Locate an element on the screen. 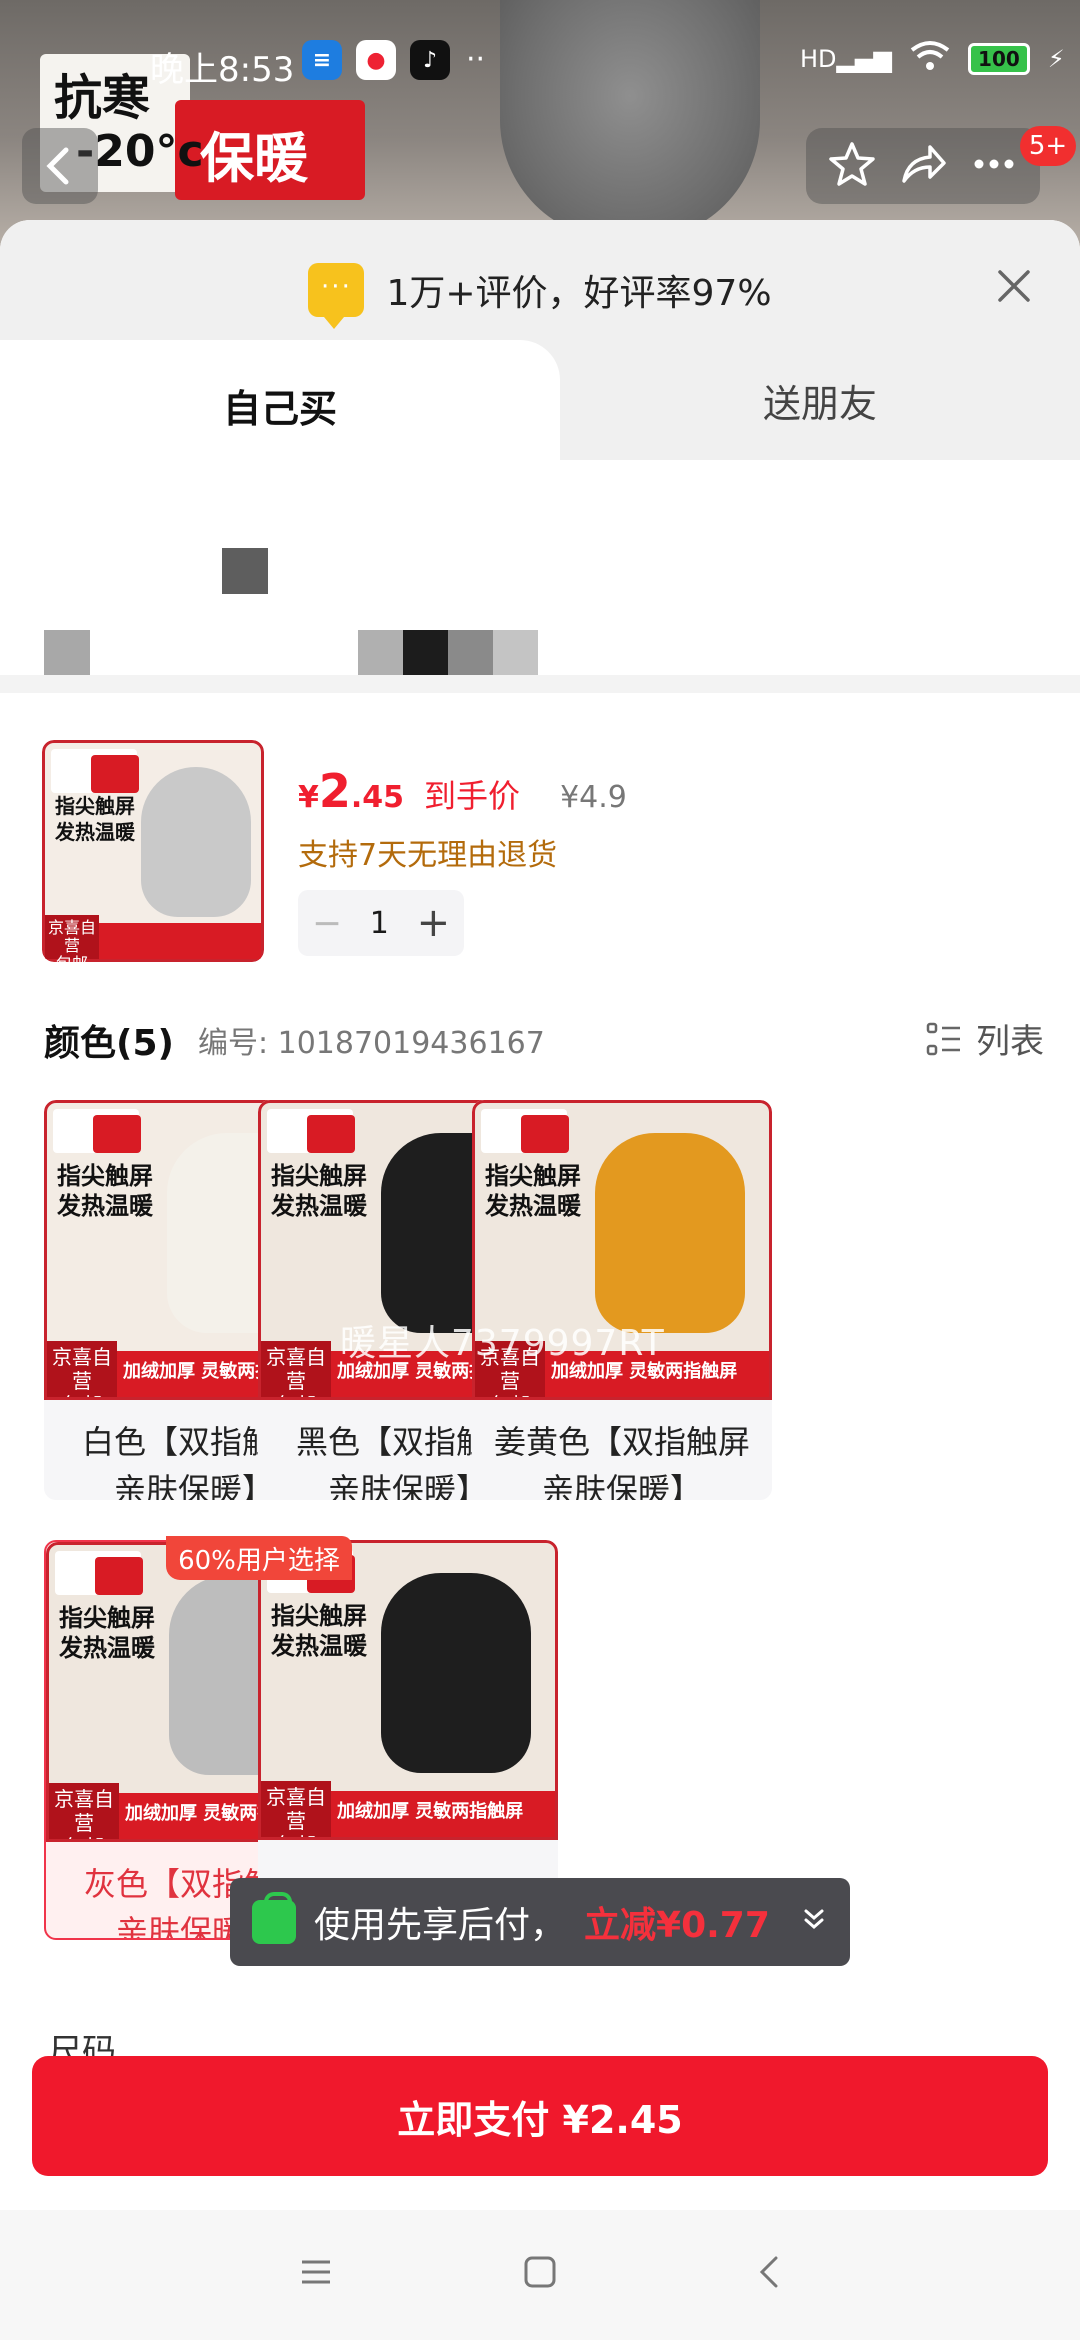 The width and height of the screenshot is (1080, 2340). list-icon is located at coordinates (943, 1038).